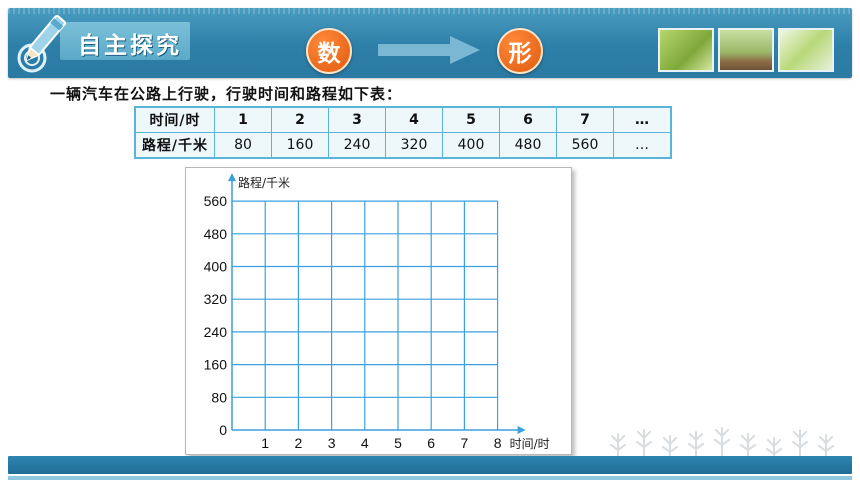  I want to click on number-badge: 数, so click(329, 51).